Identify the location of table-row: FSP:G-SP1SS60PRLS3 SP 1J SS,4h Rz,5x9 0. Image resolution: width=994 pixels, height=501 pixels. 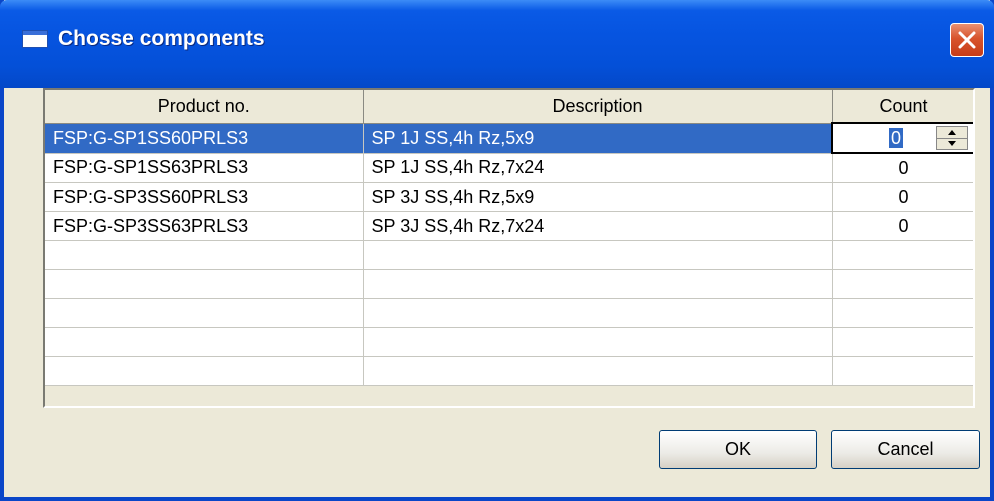
(509, 138).